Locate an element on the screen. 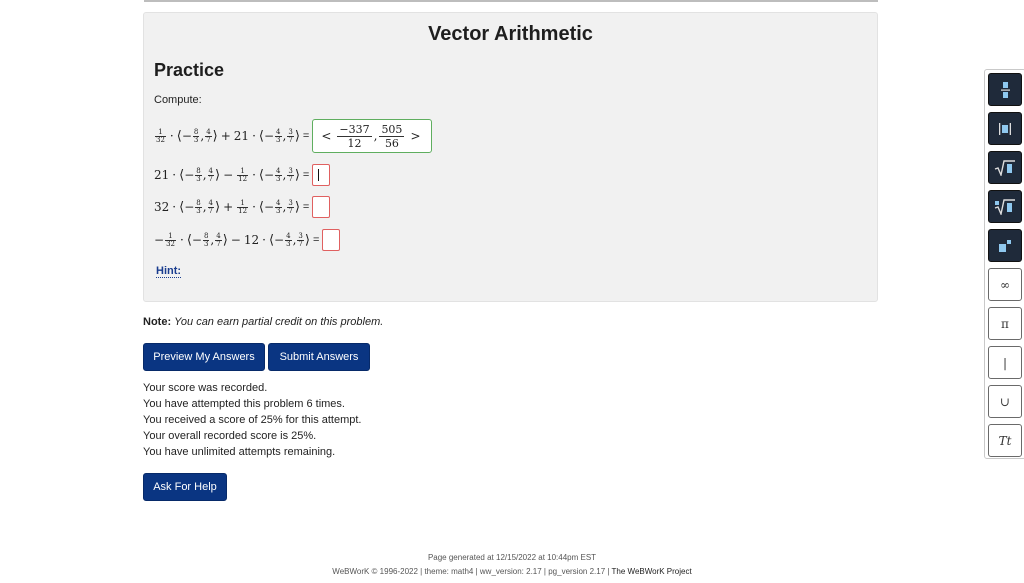  vertical-bar-button: | is located at coordinates (1005, 362).